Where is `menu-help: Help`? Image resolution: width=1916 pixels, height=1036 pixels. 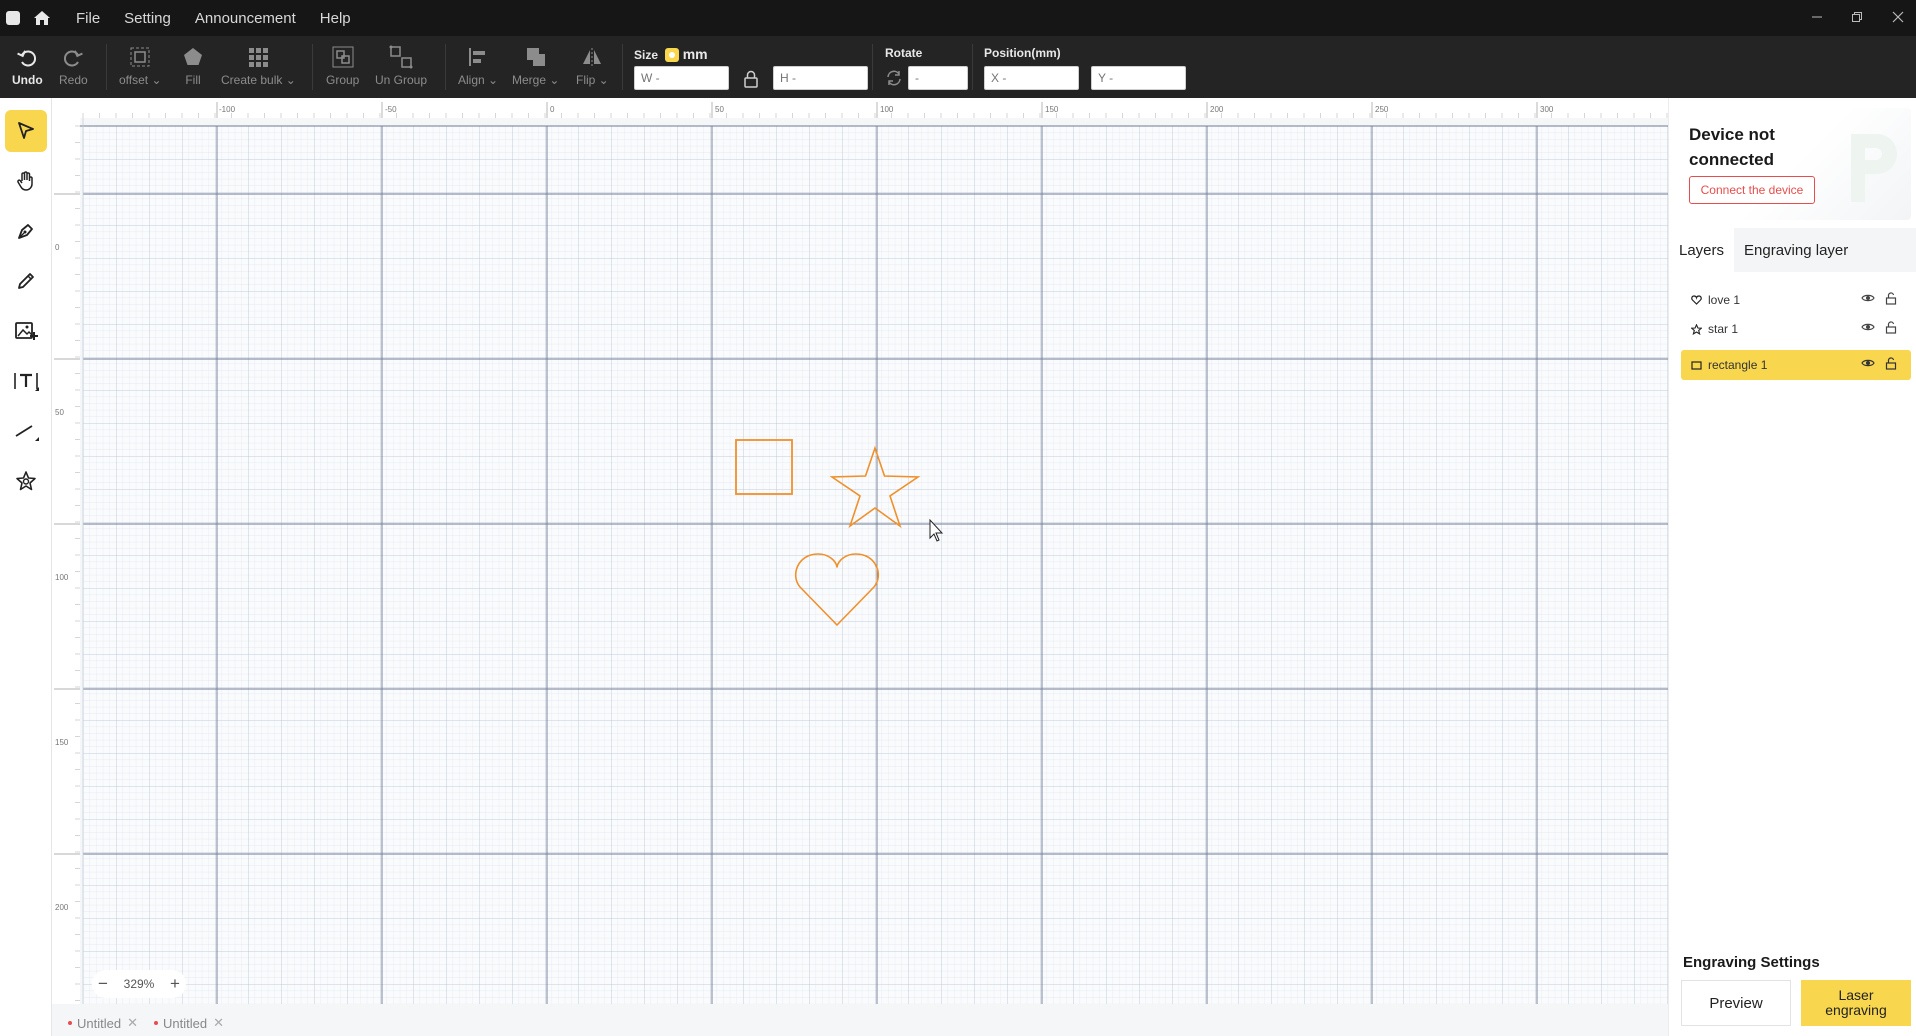
menu-help: Help is located at coordinates (335, 18).